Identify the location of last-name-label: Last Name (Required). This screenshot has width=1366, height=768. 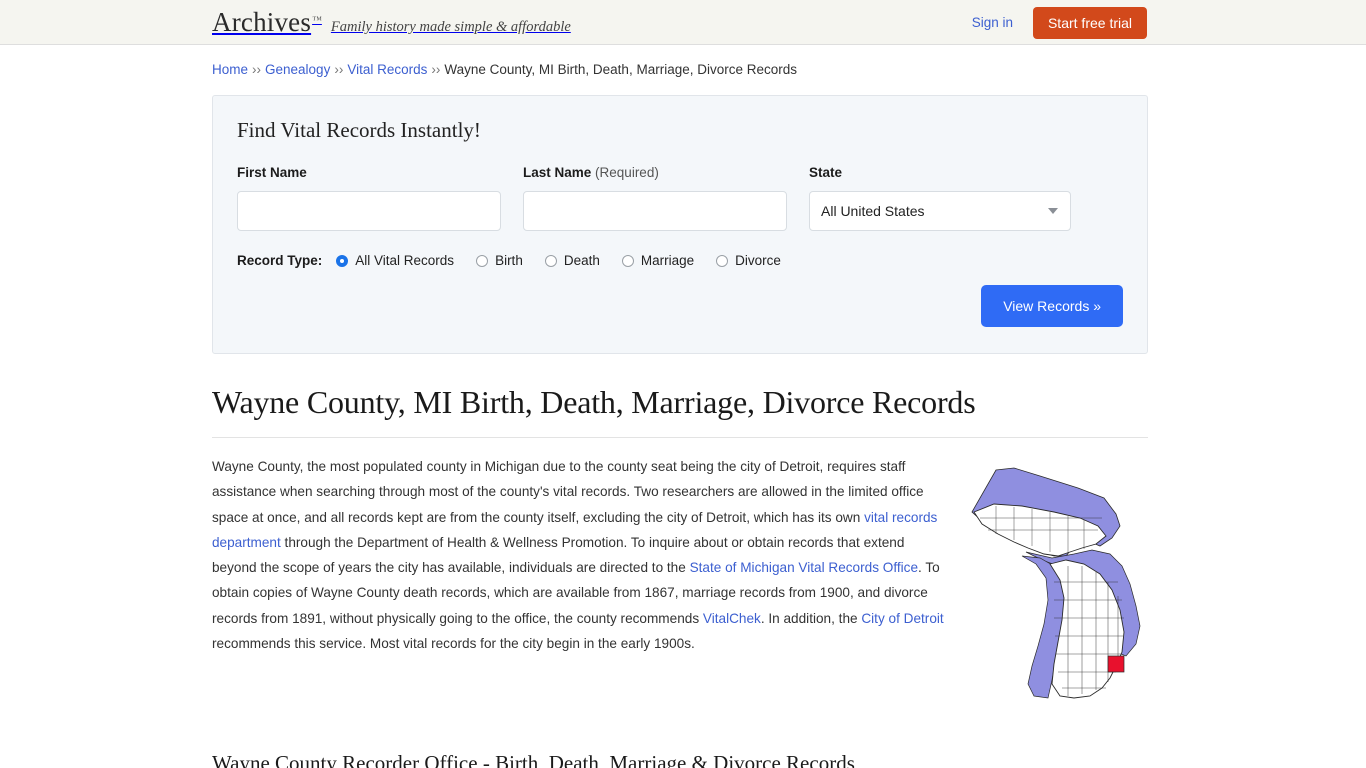
(655, 172).